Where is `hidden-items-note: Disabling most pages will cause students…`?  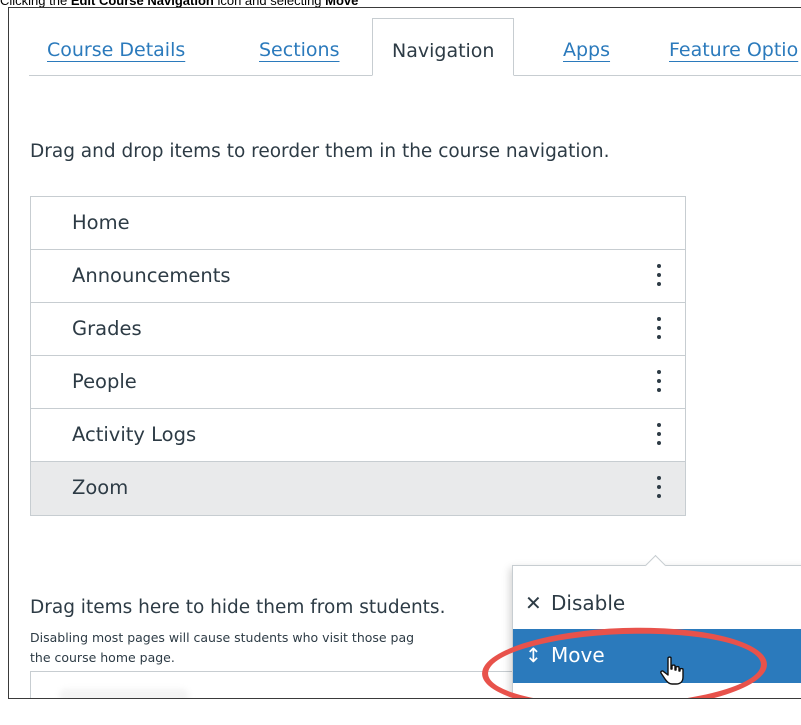
hidden-items-note: Disabling most pages will cause students… is located at coordinates (280, 648).